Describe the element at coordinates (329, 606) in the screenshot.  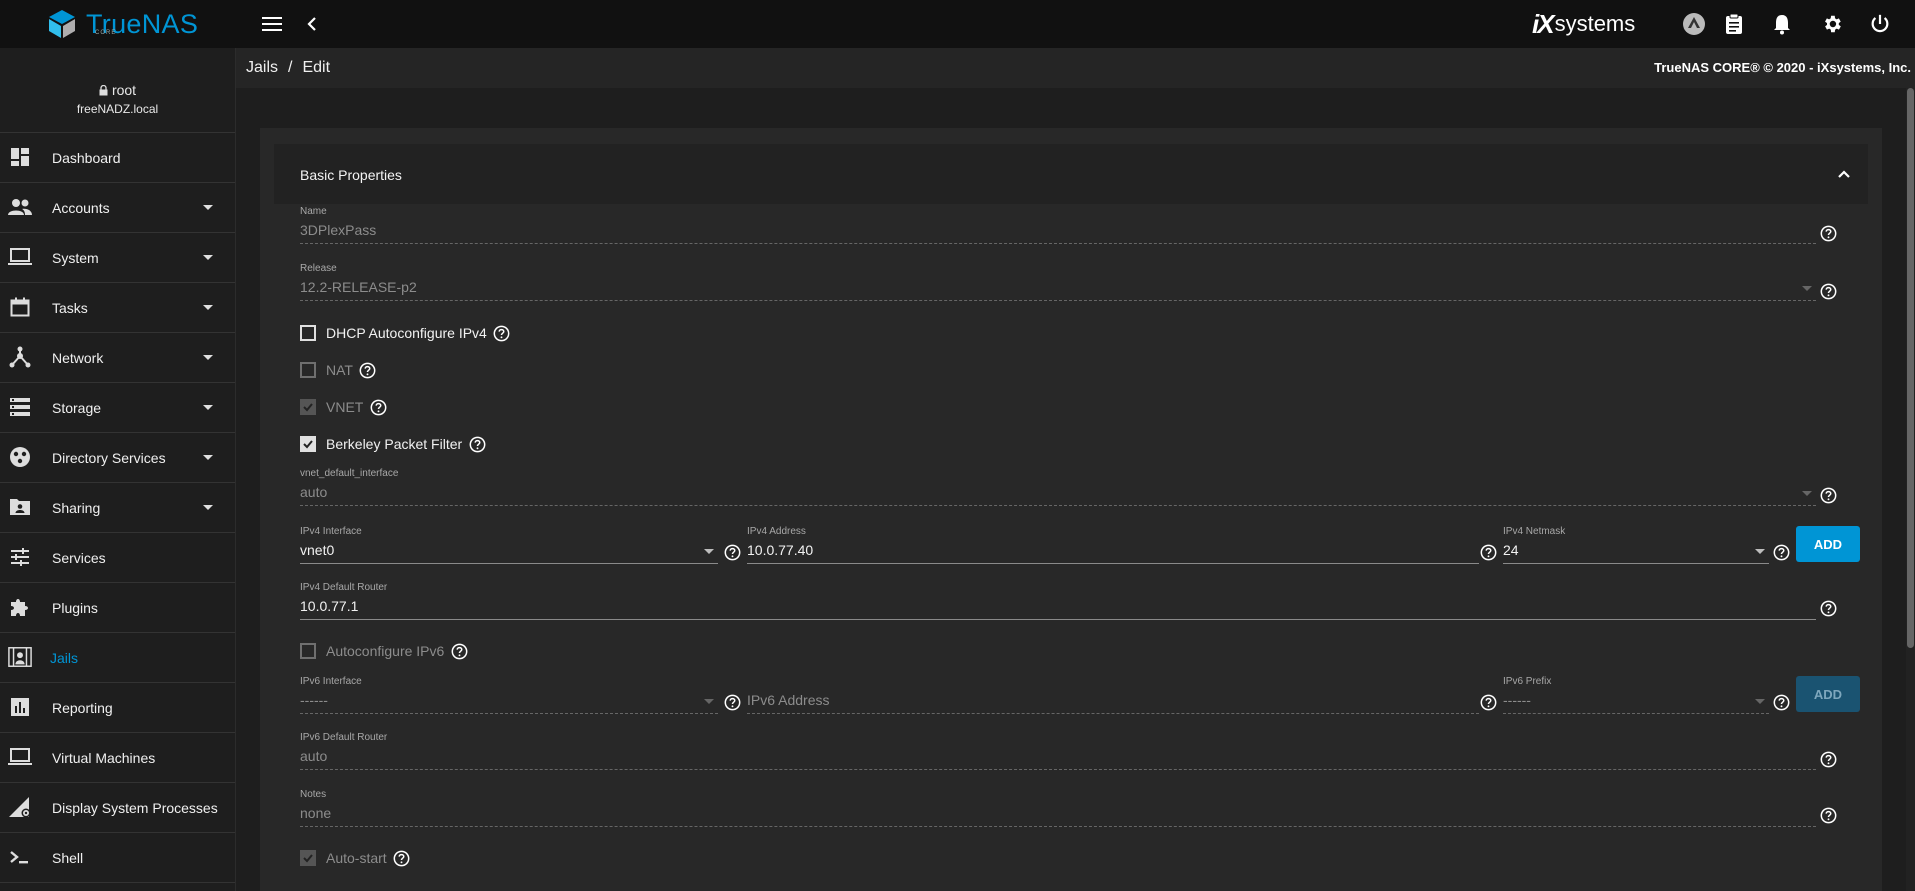
I see `ipv4-default-router-value: 10.0.77.1` at that location.